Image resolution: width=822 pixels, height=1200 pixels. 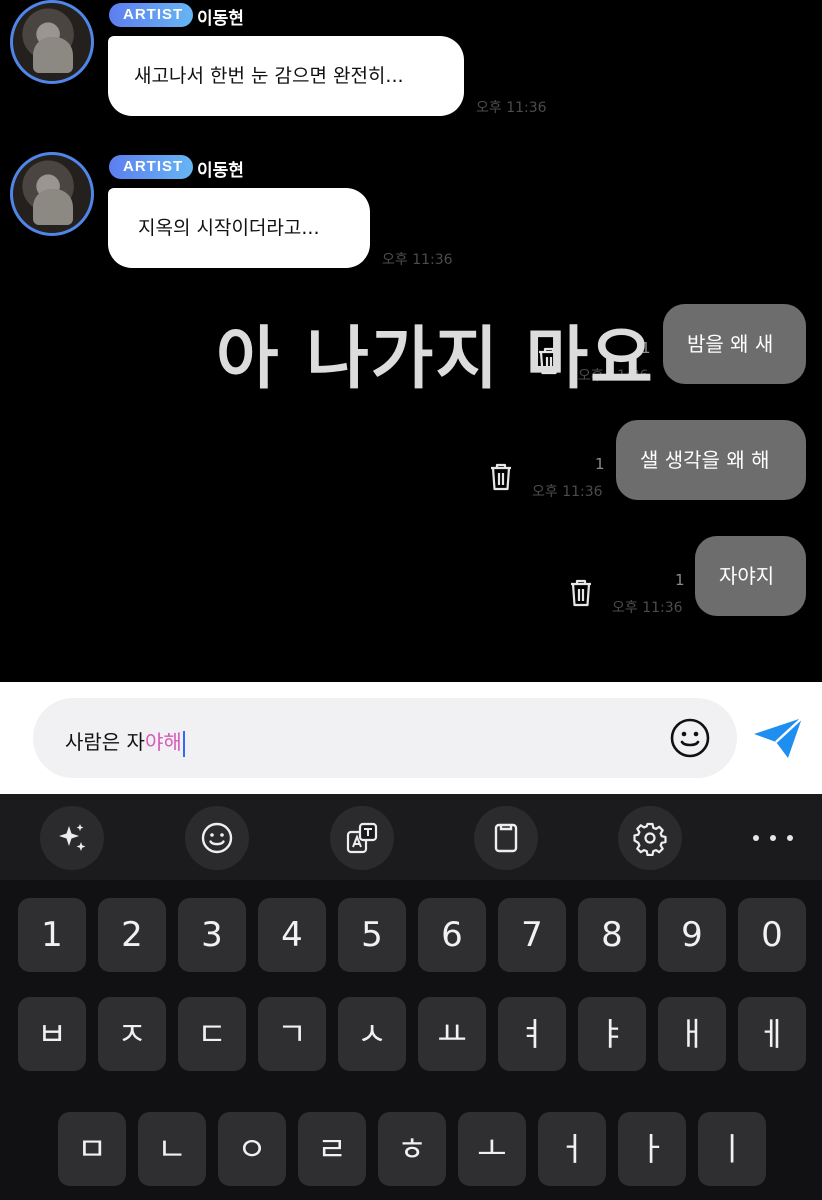 I want to click on key: 6, so click(x=452, y=935).